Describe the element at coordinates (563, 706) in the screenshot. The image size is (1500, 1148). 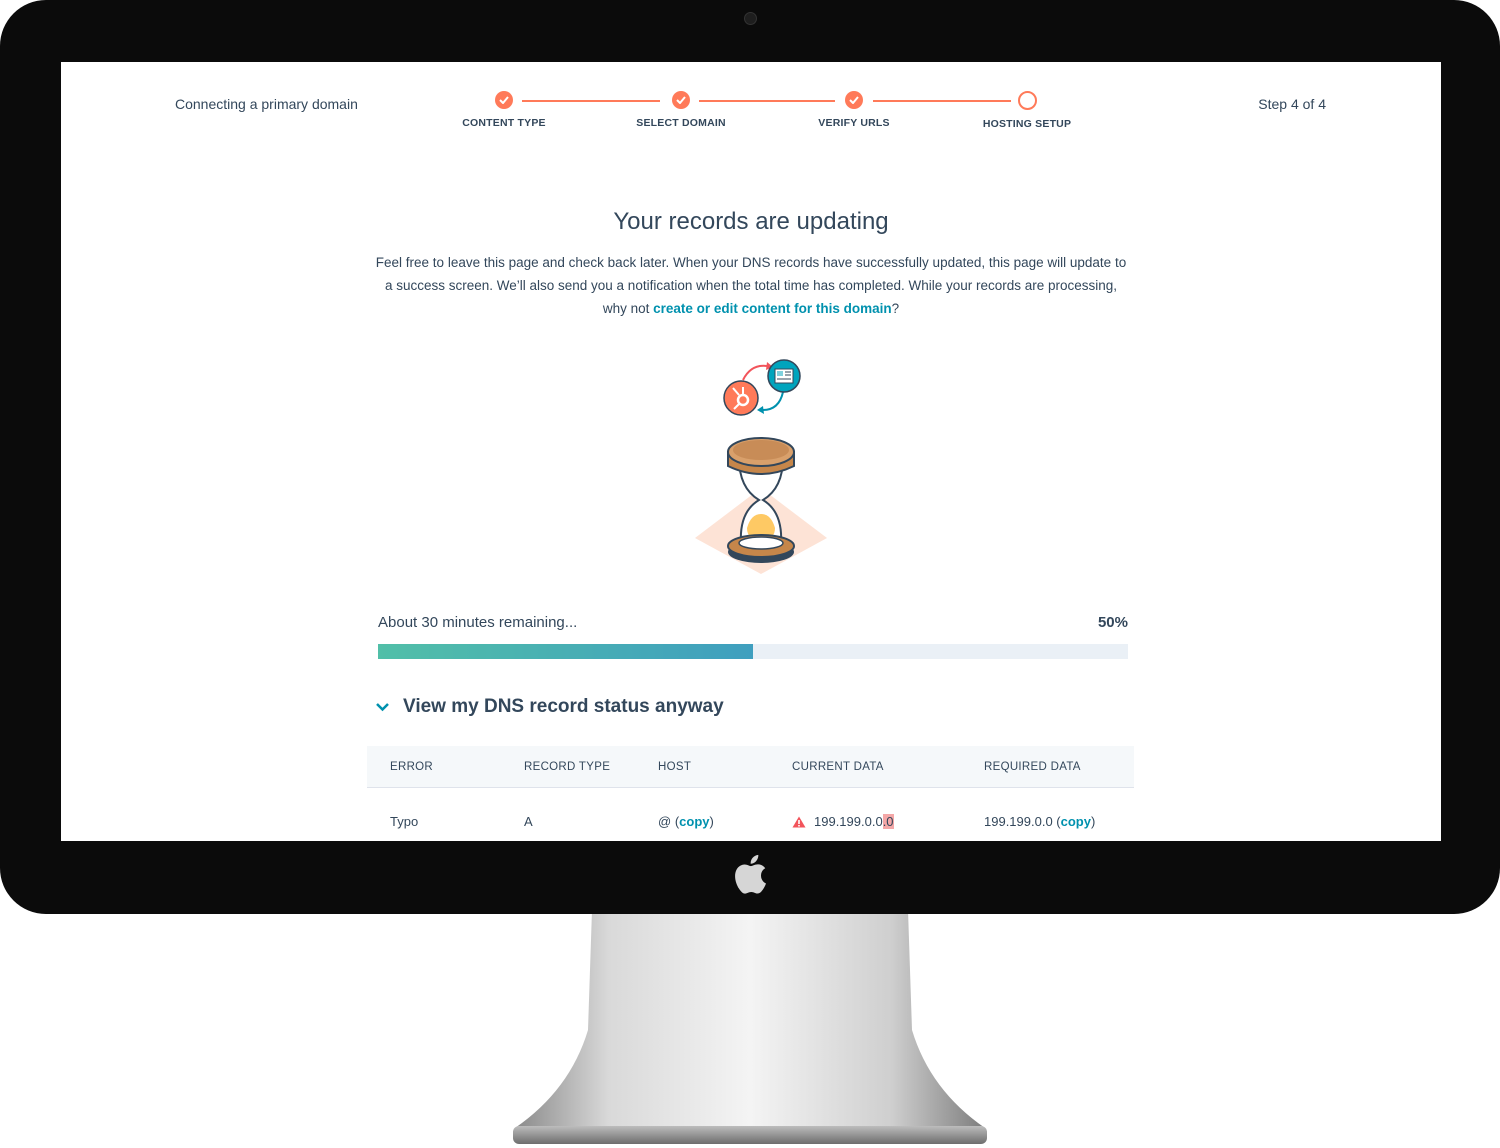
I see `dns-toggle-label: View my DNS record status anyway` at that location.